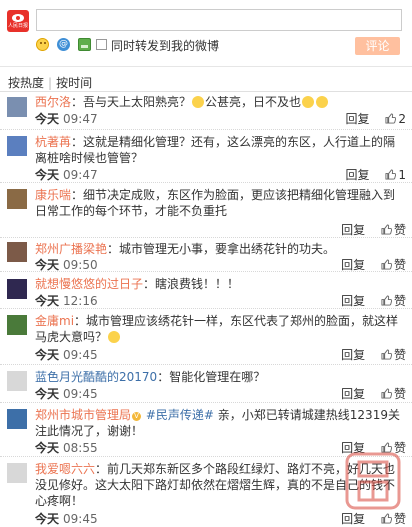 The width and height of the screenshot is (412, 527). I want to click on comment-time: 今天 08:55, so click(66, 448).